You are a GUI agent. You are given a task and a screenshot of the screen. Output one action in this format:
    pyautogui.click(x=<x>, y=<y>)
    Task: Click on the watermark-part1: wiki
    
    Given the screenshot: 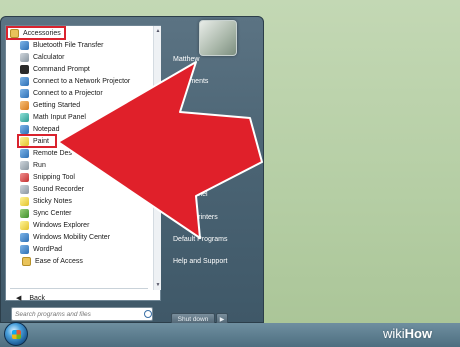 What is the action you would take?
    pyautogui.click(x=394, y=333)
    